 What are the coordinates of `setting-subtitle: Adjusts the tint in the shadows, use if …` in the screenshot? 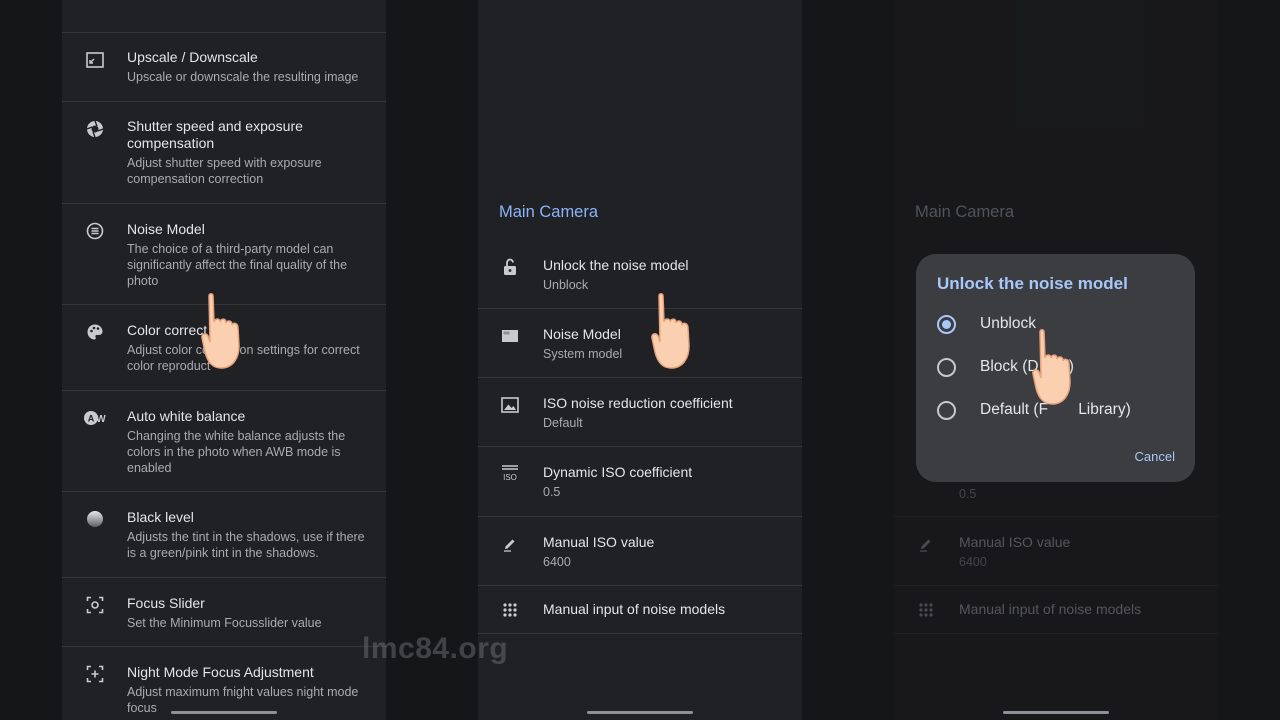 It's located at (246, 545).